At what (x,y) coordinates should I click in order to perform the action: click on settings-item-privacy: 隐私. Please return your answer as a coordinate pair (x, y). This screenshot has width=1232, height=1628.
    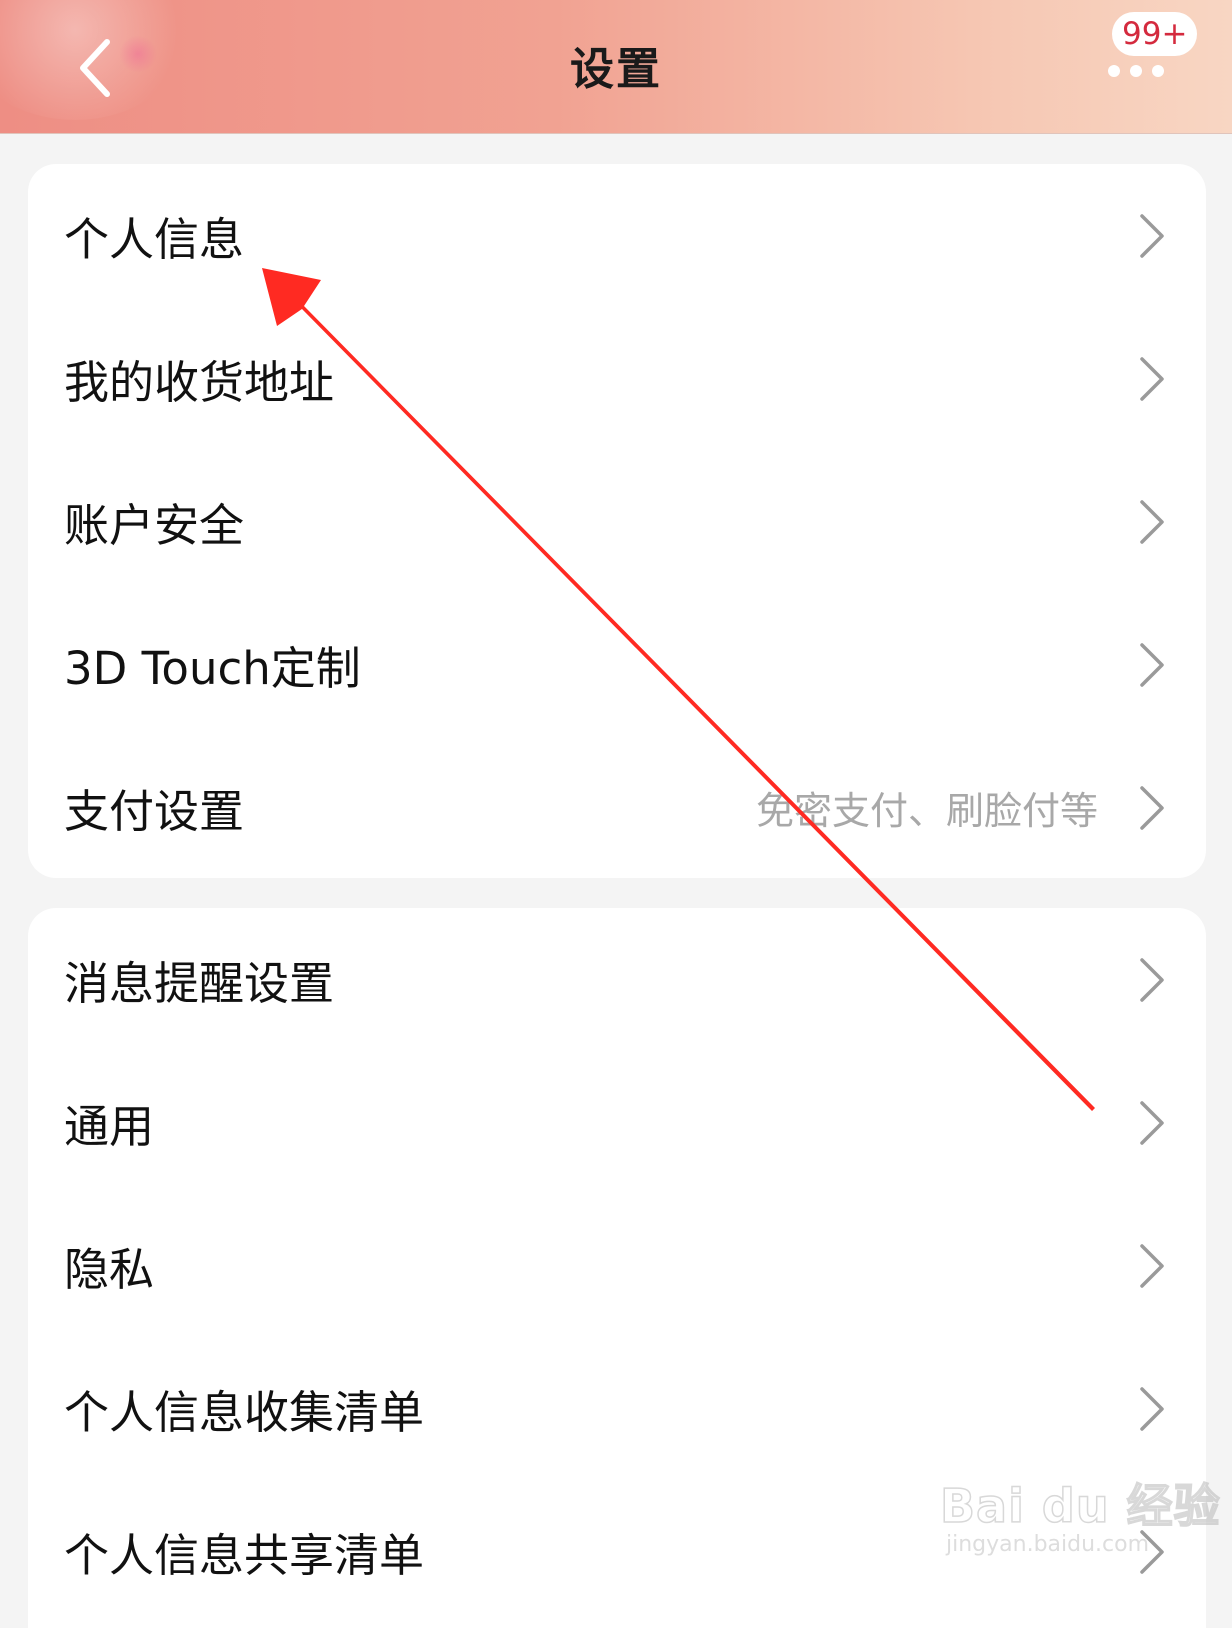
    Looking at the image, I should click on (617, 1265).